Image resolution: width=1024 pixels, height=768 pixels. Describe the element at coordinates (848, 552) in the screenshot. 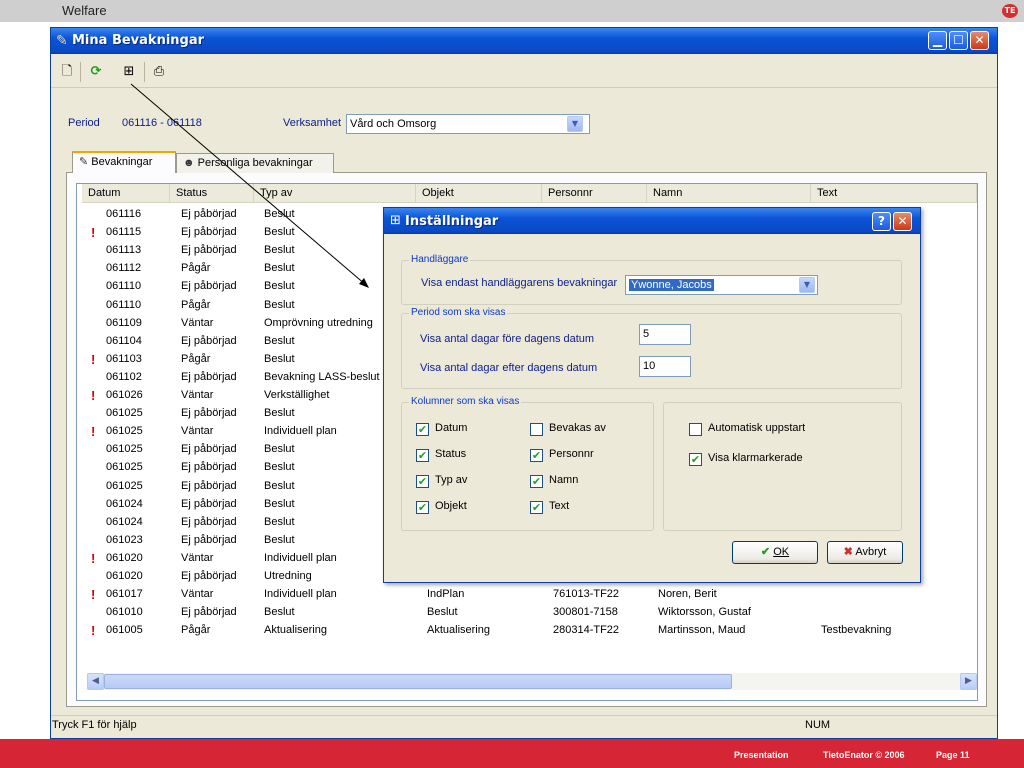

I see `cancel-x-icon: ✖` at that location.